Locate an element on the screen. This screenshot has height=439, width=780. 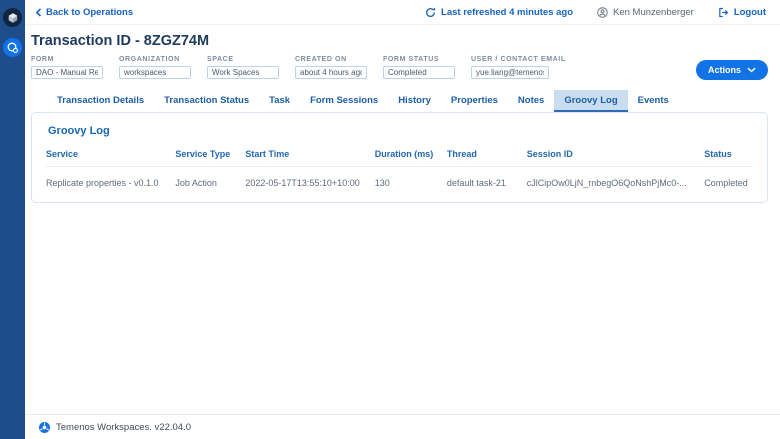
cell-duration: 130 is located at coordinates (382, 183).